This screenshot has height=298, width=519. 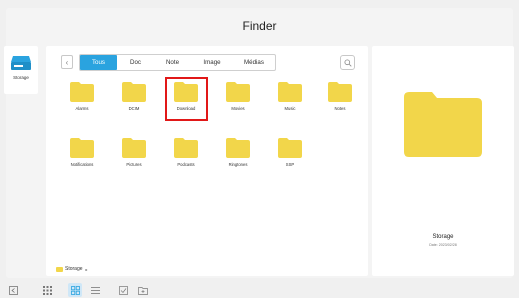 I want to click on sidebar-item-storage: Storage, so click(x=21, y=70).